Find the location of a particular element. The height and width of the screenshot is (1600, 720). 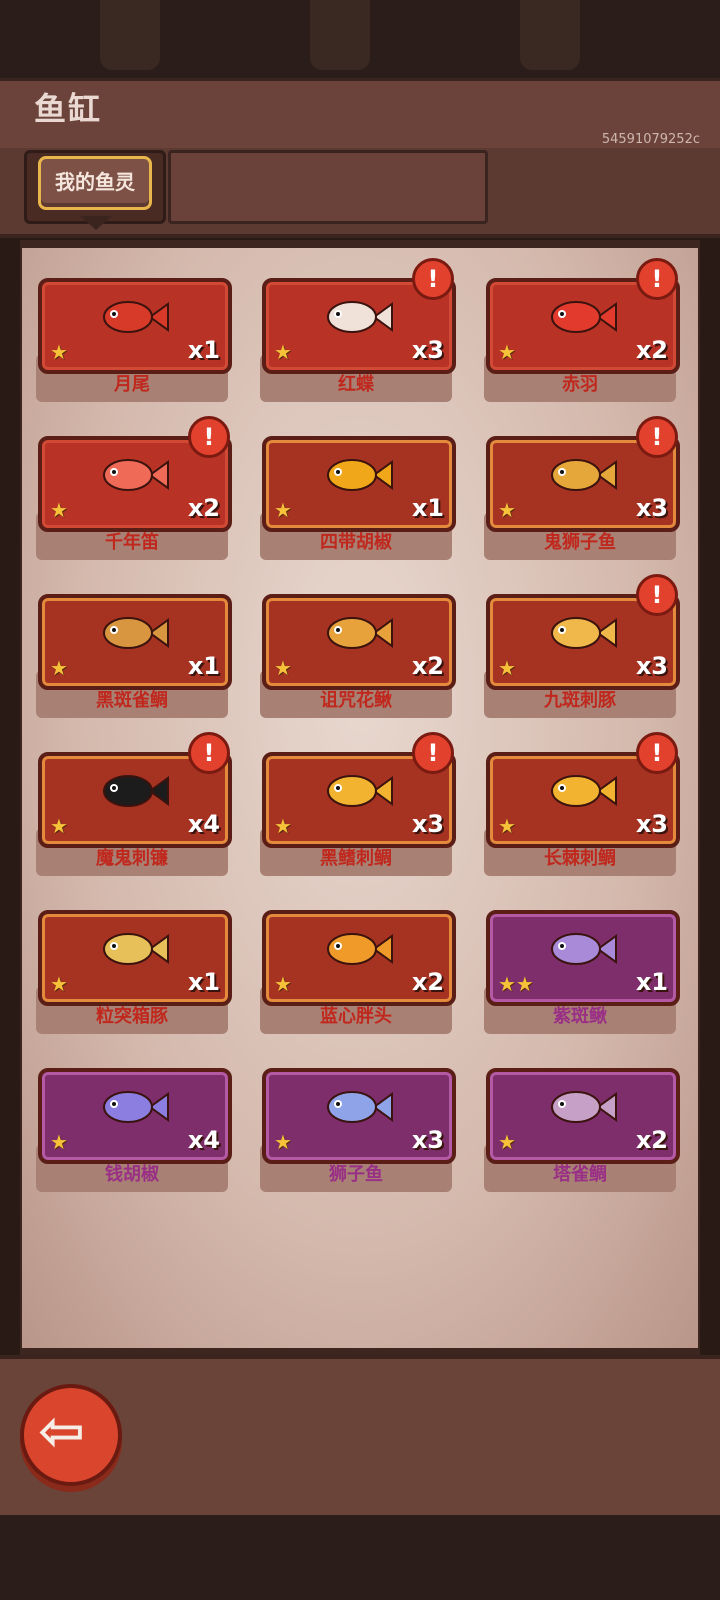

bottom-edge is located at coordinates (360, 1557).